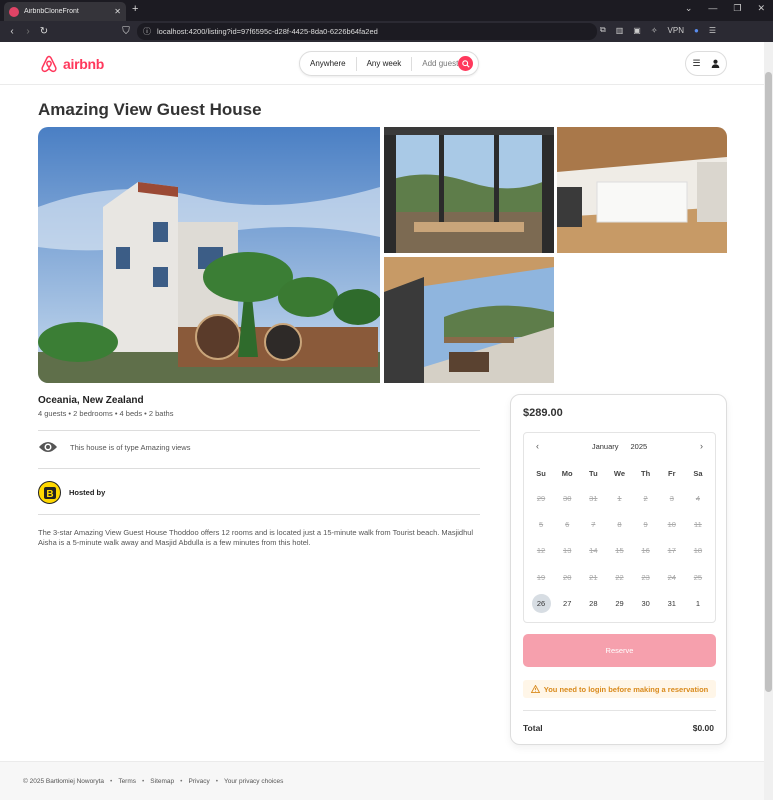 This screenshot has height=800, width=773. I want to click on profile-icon: ●, so click(696, 30).